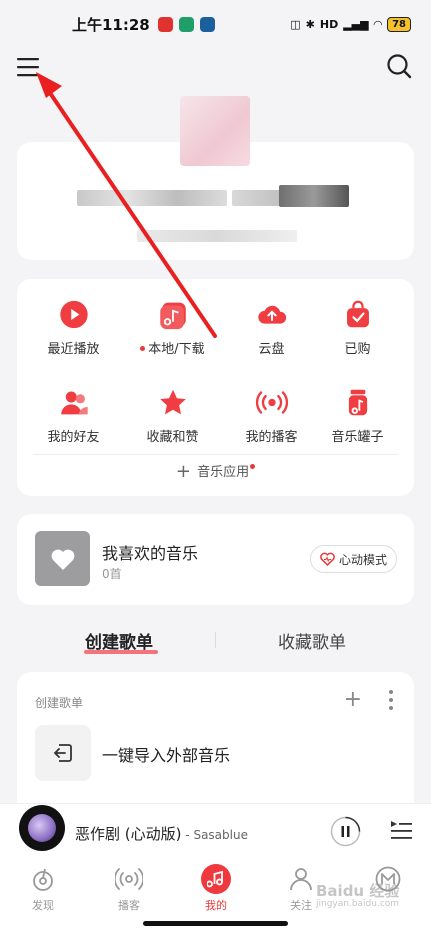 This screenshot has width=431, height=933. I want to click on playlist-queue-icon, so click(401, 830).